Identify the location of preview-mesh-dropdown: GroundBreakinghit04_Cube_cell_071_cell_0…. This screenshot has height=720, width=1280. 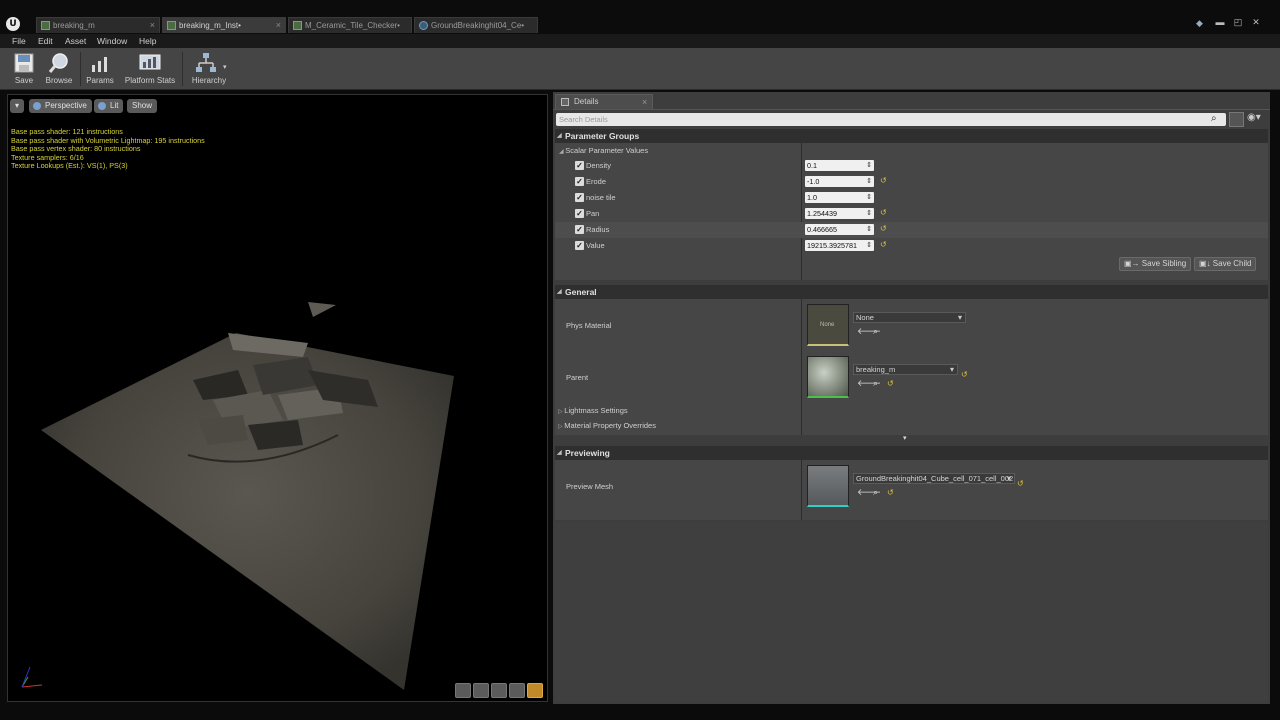
(934, 478).